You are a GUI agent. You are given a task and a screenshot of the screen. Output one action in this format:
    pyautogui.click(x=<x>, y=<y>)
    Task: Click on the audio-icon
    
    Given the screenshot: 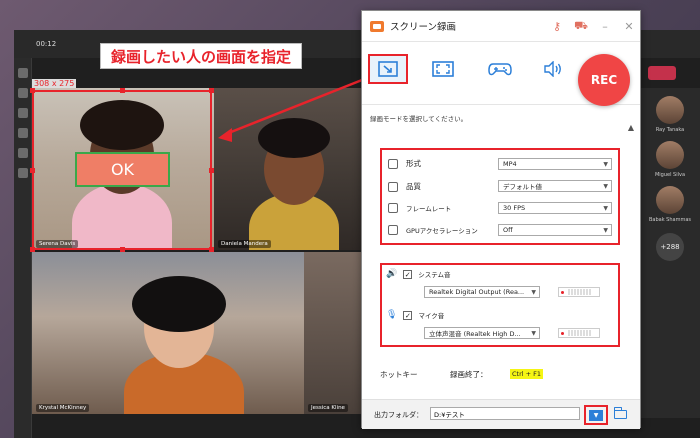 What is the action you would take?
    pyautogui.click(x=552, y=69)
    